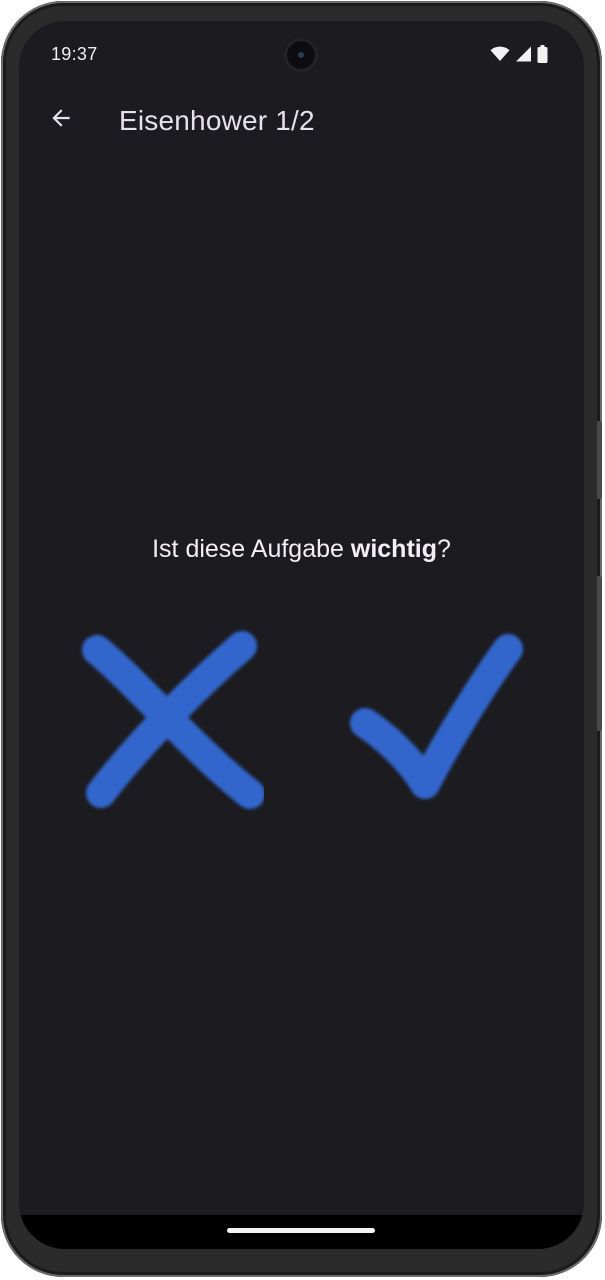 This screenshot has width=605, height=1280. Describe the element at coordinates (599, 653) in the screenshot. I see `volume-button` at that location.